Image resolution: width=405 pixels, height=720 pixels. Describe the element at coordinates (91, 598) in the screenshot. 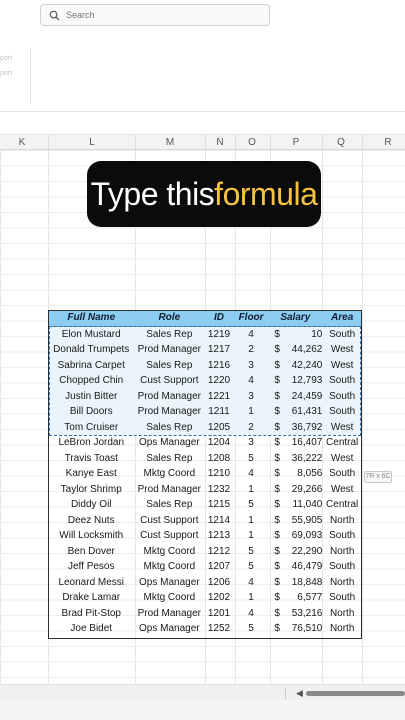

I see `cell-full-name: Drake Lamar` at that location.